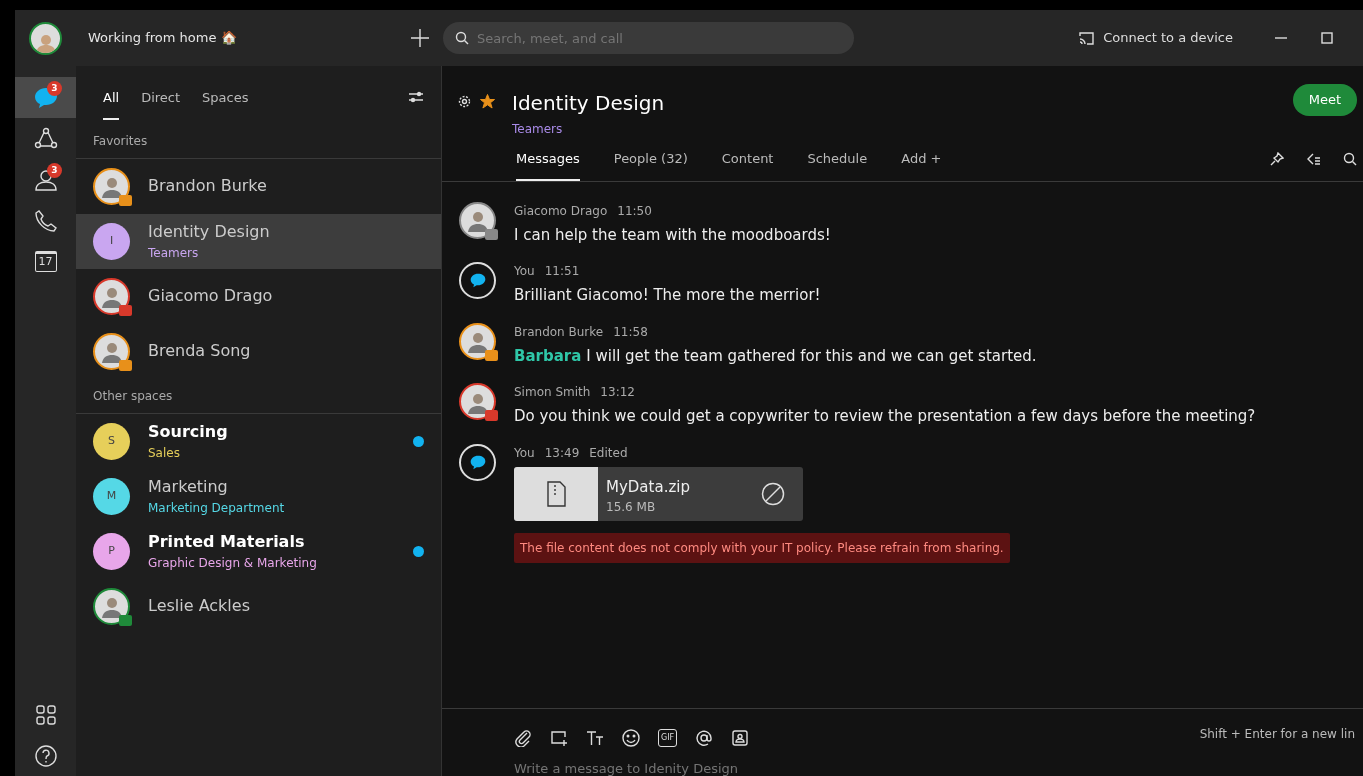  Describe the element at coordinates (668, 738) in the screenshot. I see `gif-button: GIF` at that location.